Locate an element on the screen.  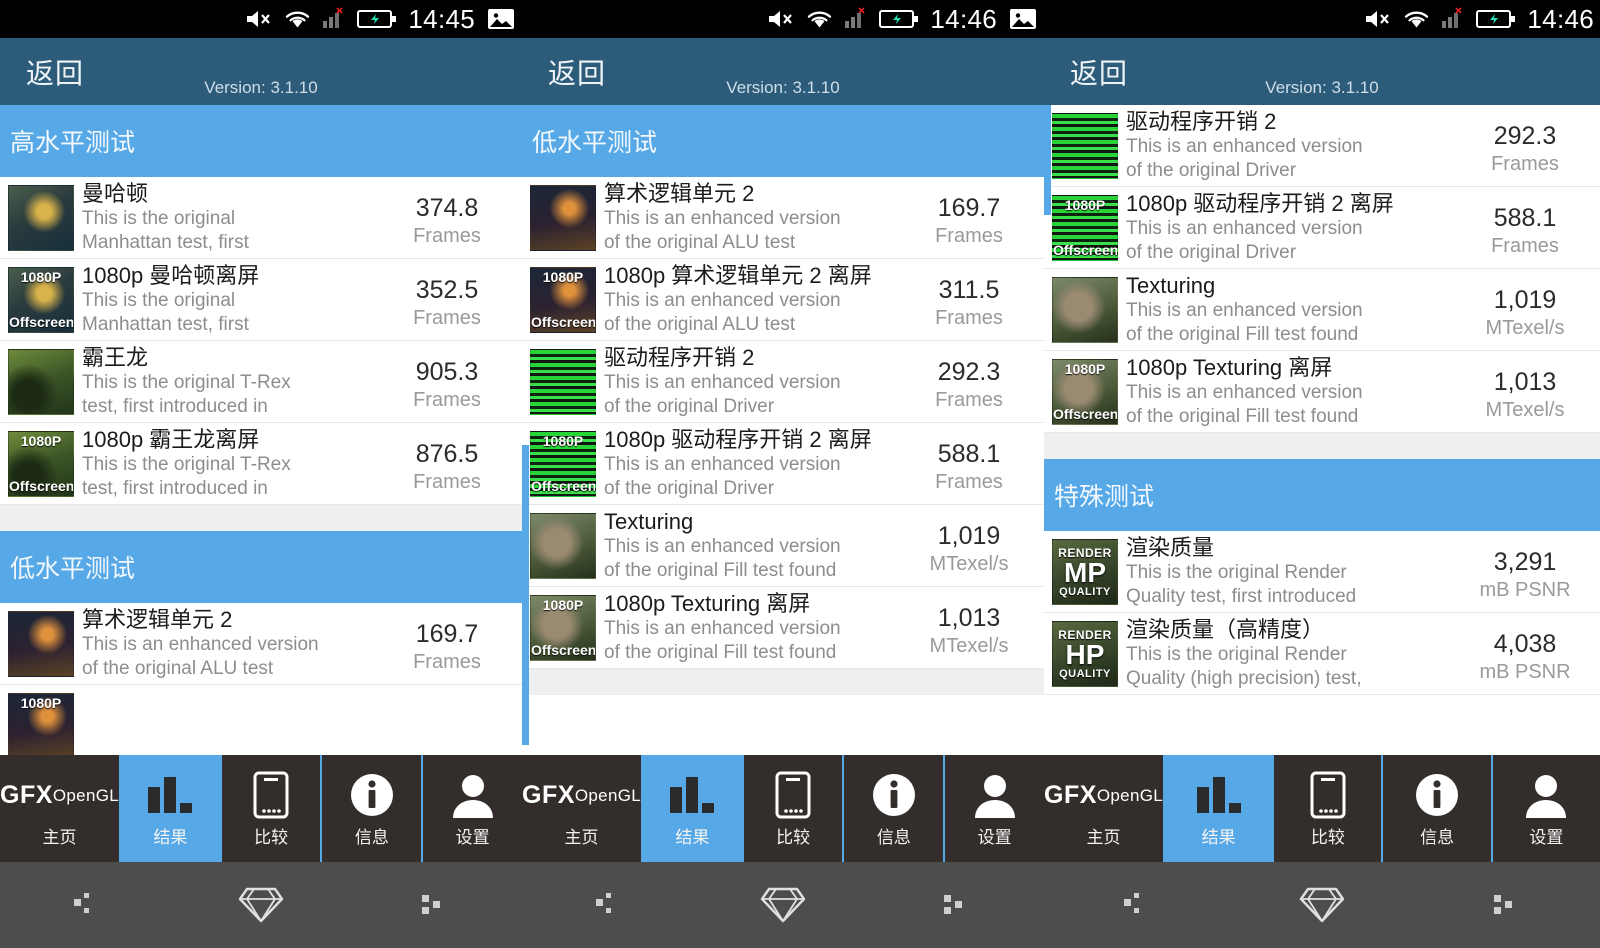
score-value: 1,019 is located at coordinates (969, 536).